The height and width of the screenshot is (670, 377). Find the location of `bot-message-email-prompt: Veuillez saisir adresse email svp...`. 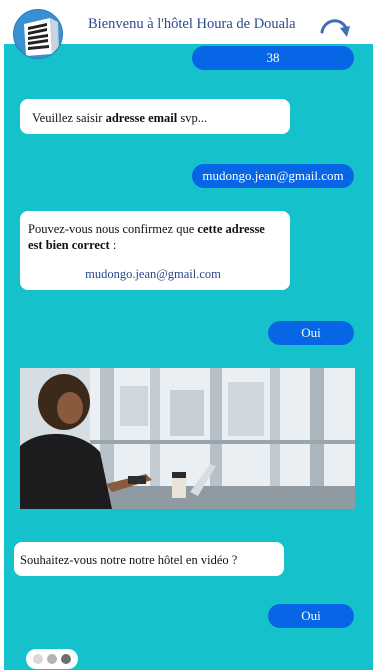

bot-message-email-prompt: Veuillez saisir adresse email svp... is located at coordinates (155, 116).